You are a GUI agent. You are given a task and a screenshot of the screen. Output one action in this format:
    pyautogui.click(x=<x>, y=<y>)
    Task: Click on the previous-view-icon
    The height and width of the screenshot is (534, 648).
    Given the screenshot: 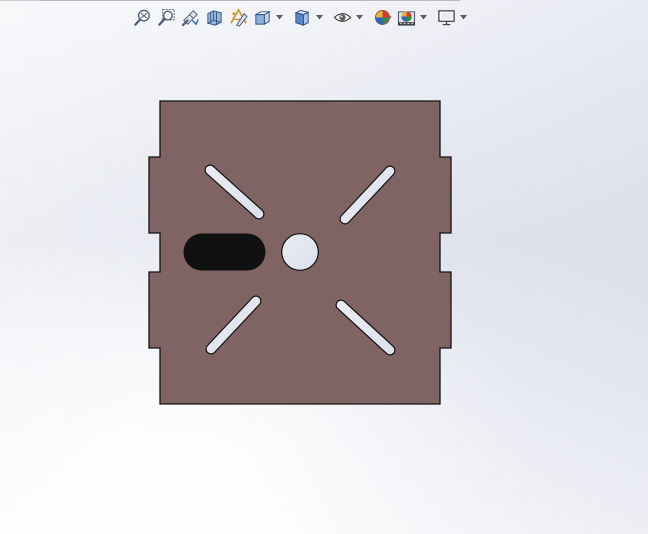 What is the action you would take?
    pyautogui.click(x=190, y=17)
    